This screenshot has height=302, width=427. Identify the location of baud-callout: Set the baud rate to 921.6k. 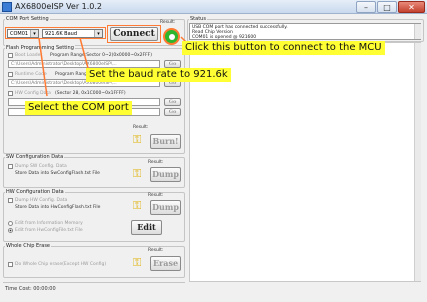
(158, 75).